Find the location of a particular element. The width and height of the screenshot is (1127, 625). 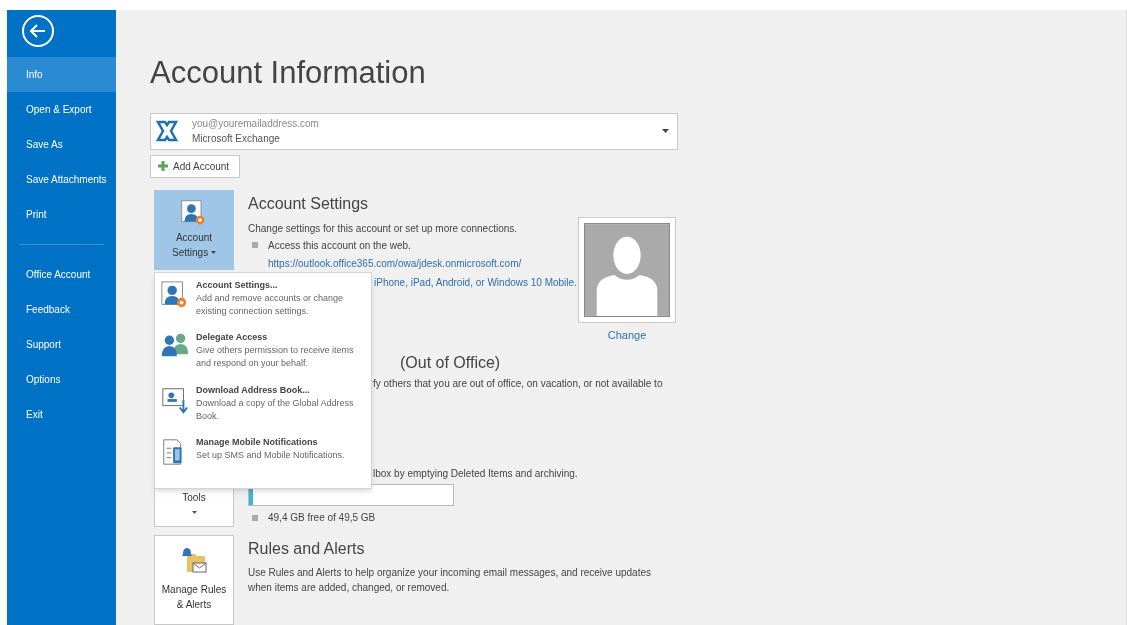

account-dropdown: you@youremailaddress.com Microsoft Exchange is located at coordinates (414, 131).